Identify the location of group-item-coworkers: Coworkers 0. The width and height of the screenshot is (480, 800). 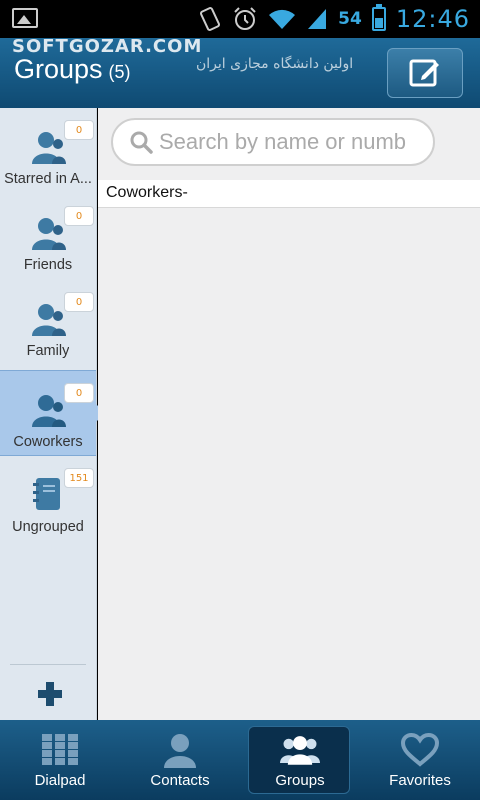
(52, 413).